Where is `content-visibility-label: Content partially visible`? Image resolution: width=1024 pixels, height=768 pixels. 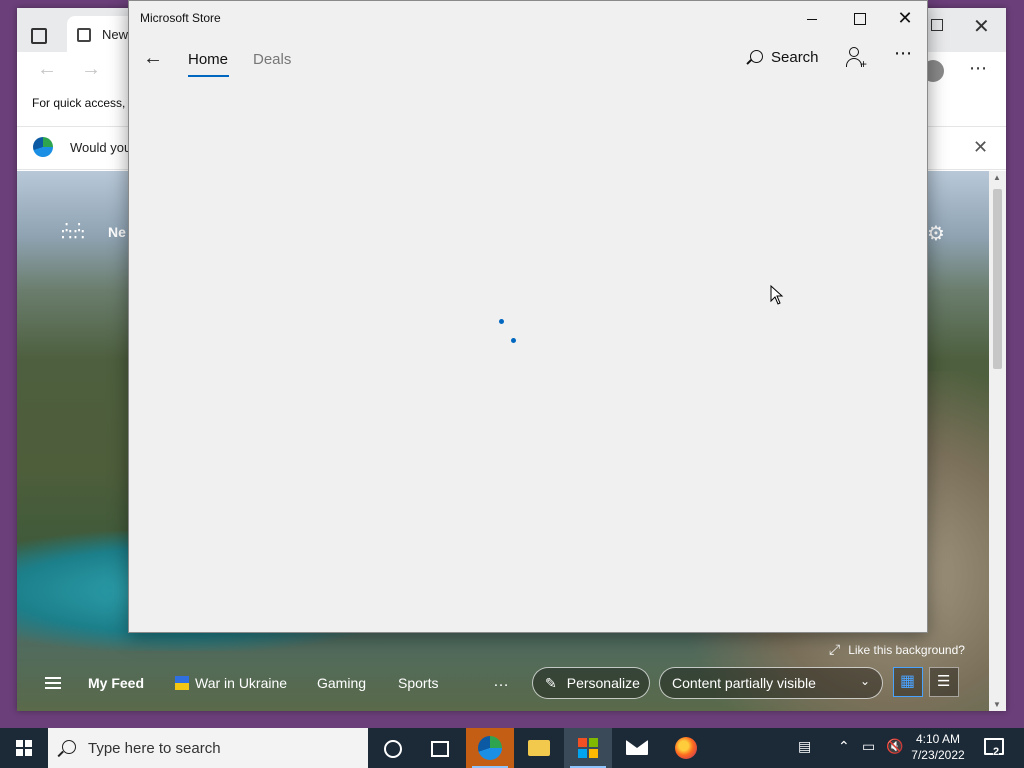
content-visibility-label: Content partially visible is located at coordinates (744, 683).